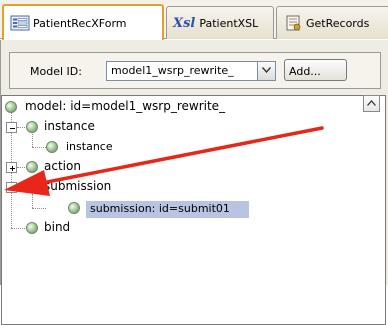  Describe the element at coordinates (20, 23) in the screenshot. I see `form-icon` at that location.